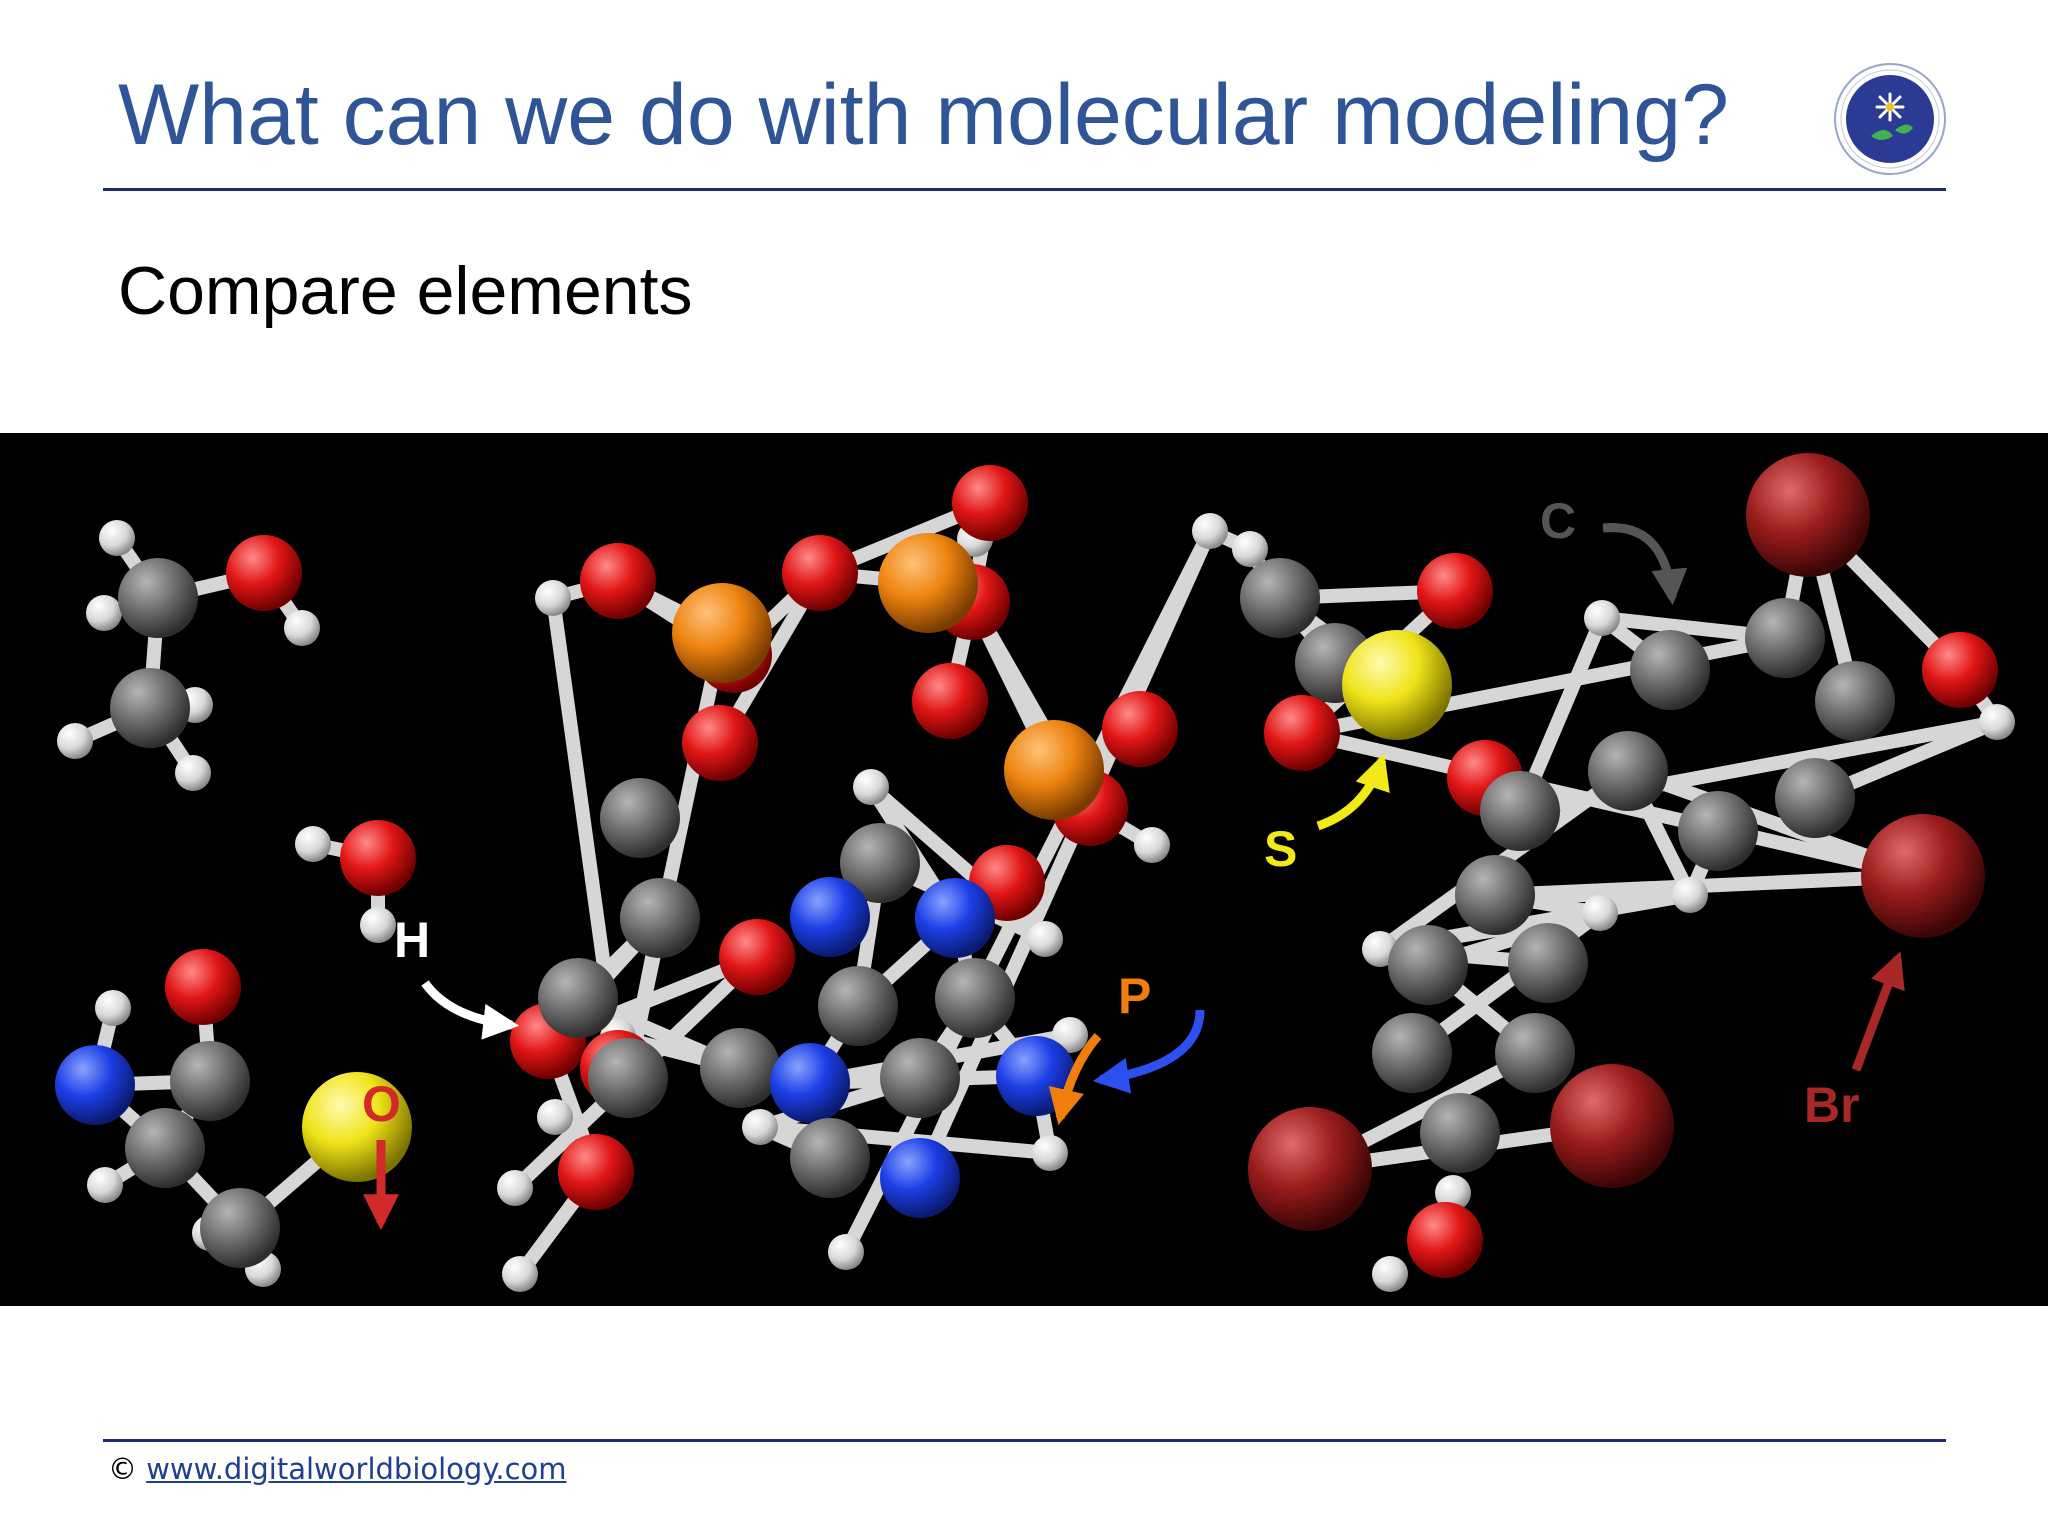 The width and height of the screenshot is (2048, 1536). I want to click on label-bromine: Br, so click(1832, 1105).